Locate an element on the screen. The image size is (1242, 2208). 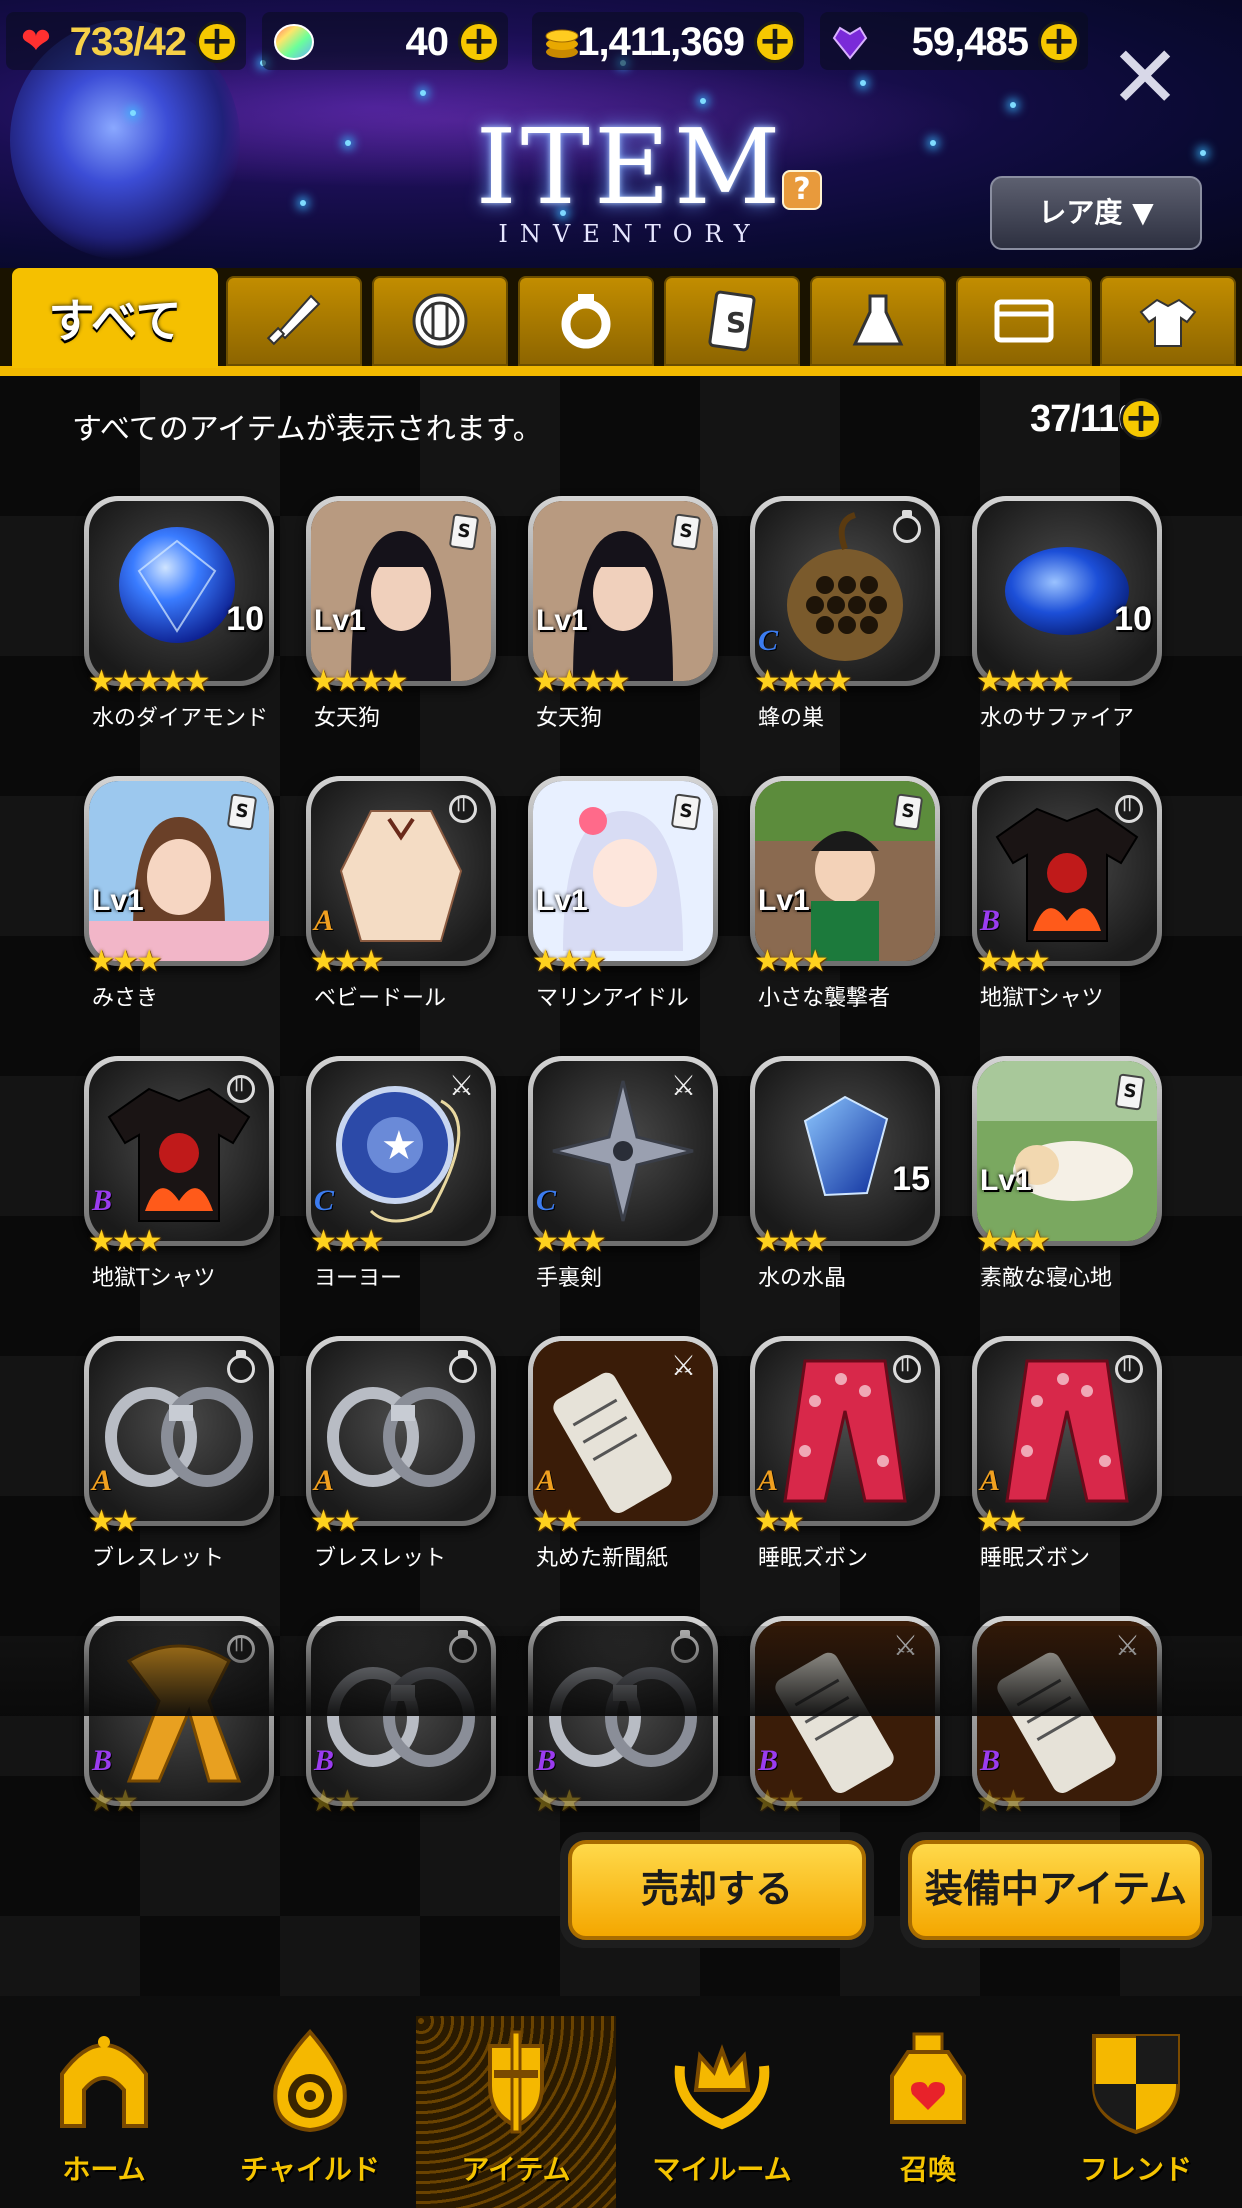
nav-home: ホーム is located at coordinates (104, 2112).